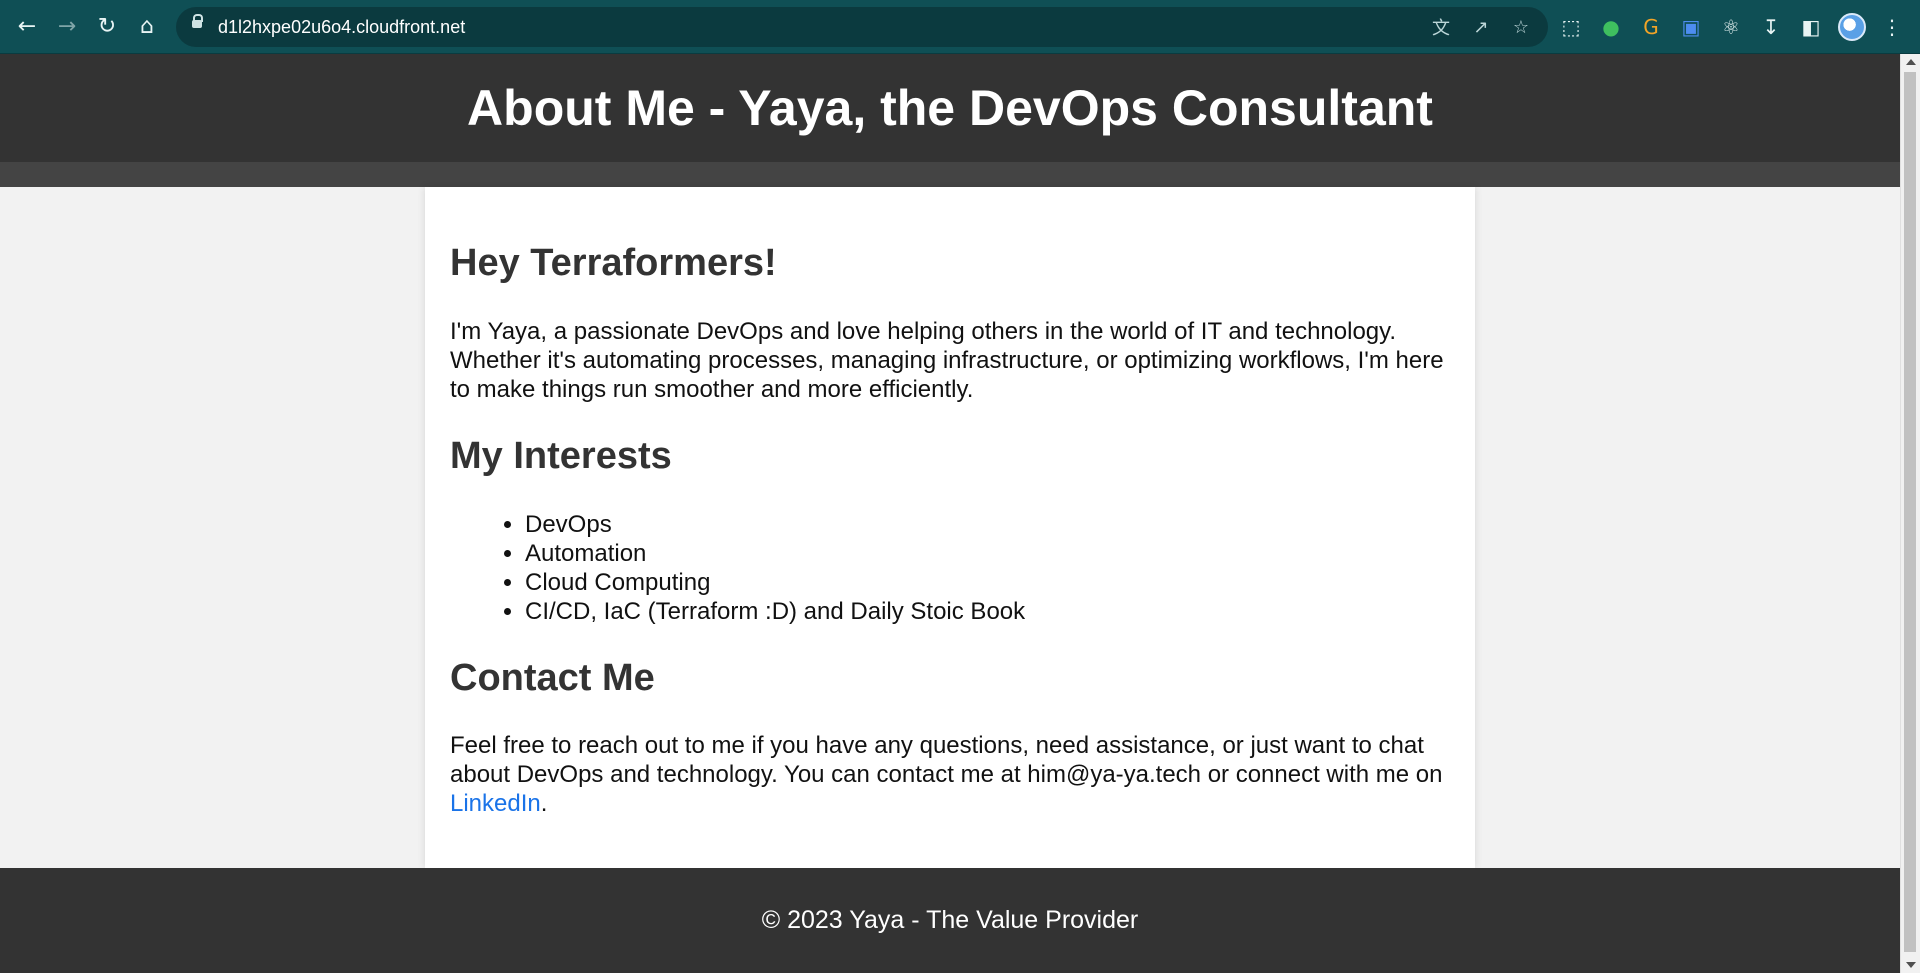 This screenshot has height=973, width=1920. I want to click on footer-text: © 2023 Yaya - The Value Provider, so click(950, 920).